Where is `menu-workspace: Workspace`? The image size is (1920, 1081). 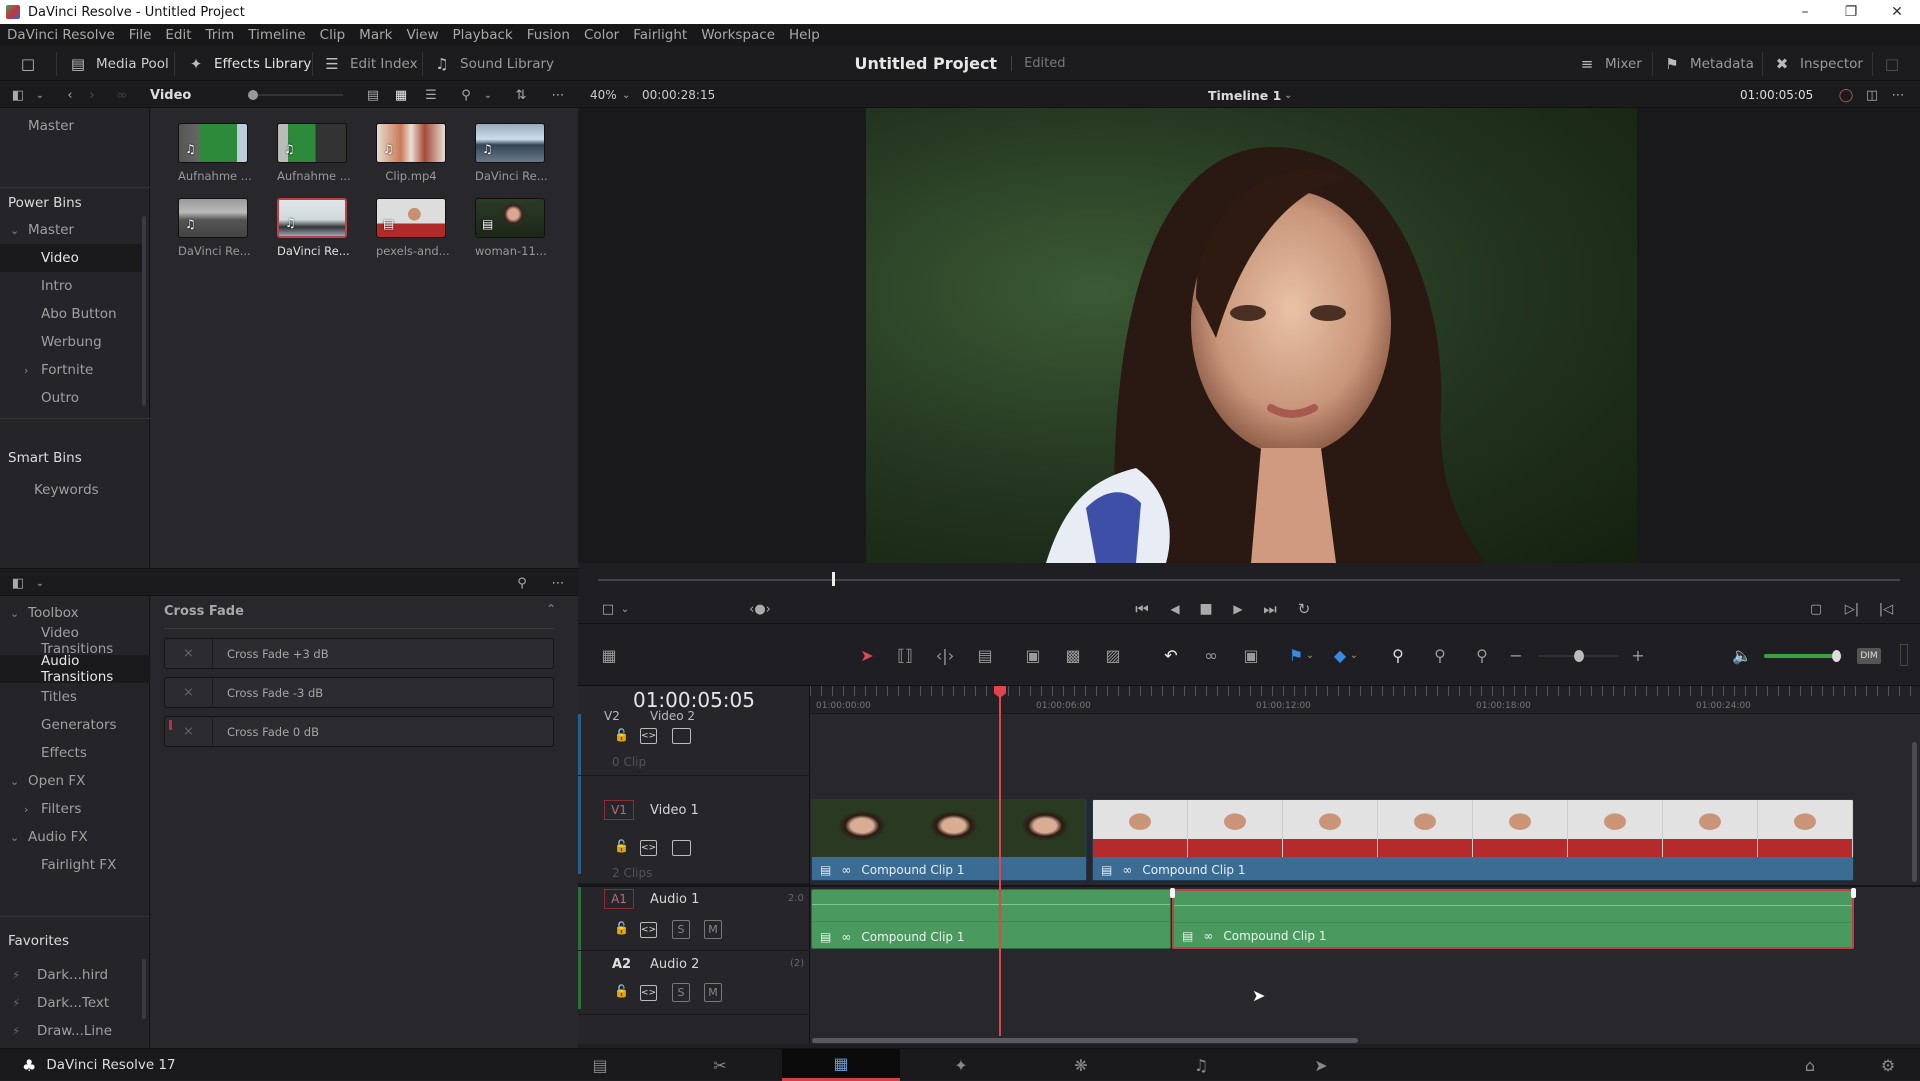 menu-workspace: Workspace is located at coordinates (738, 35).